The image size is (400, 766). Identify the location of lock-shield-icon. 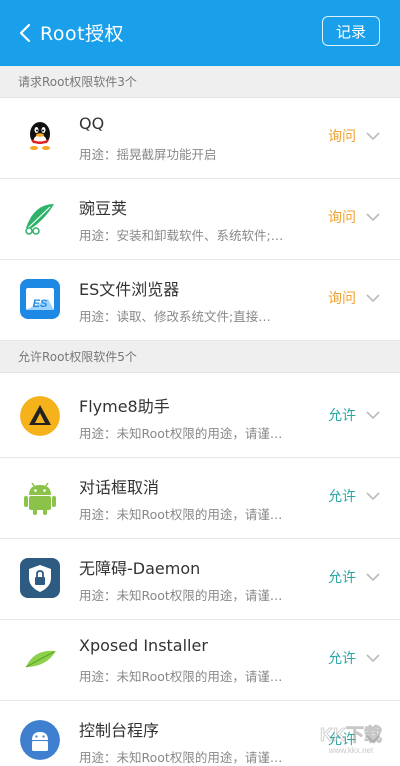
(40, 578).